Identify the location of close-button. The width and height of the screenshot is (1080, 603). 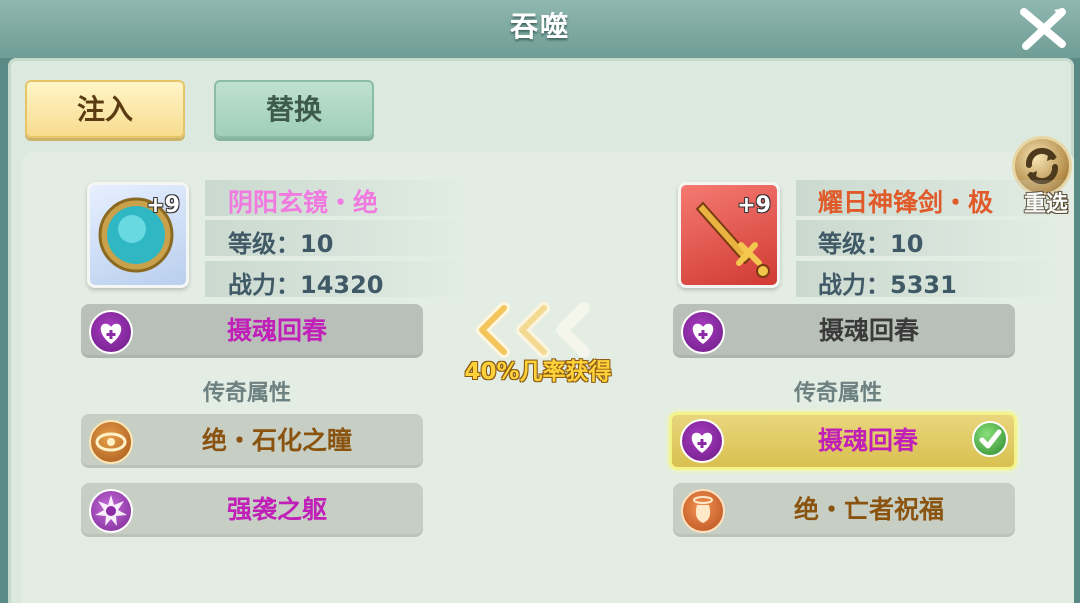
(1043, 28).